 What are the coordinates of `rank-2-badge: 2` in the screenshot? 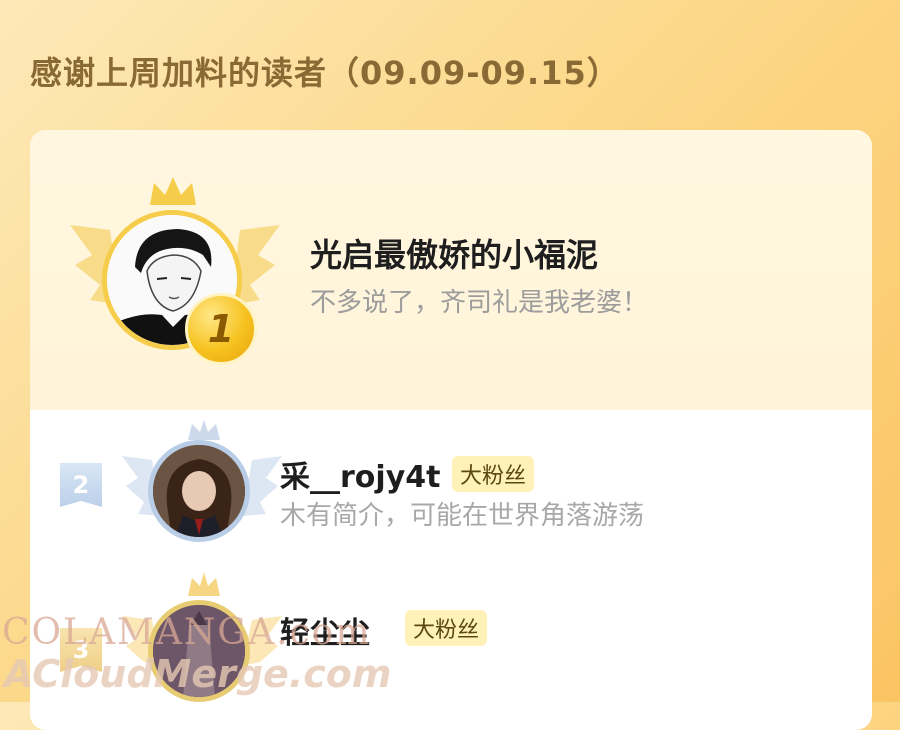 It's located at (81, 485).